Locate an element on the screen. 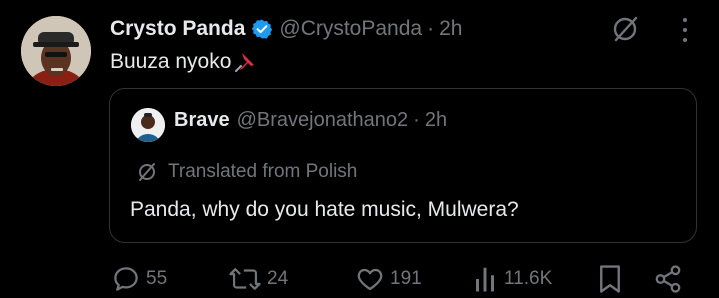 This screenshot has width=719, height=298. post-text: Buuza nyoko is located at coordinates (183, 62).